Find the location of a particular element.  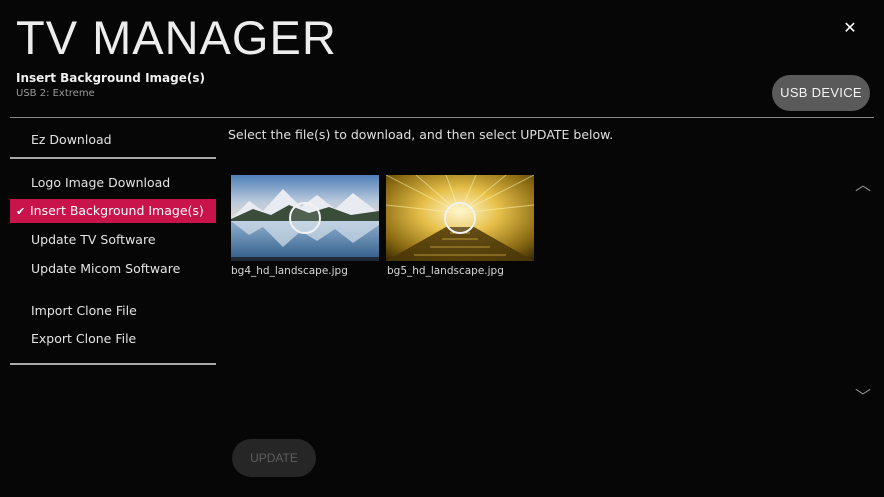

sidebar-item-label: Export Clone File is located at coordinates (84, 338).